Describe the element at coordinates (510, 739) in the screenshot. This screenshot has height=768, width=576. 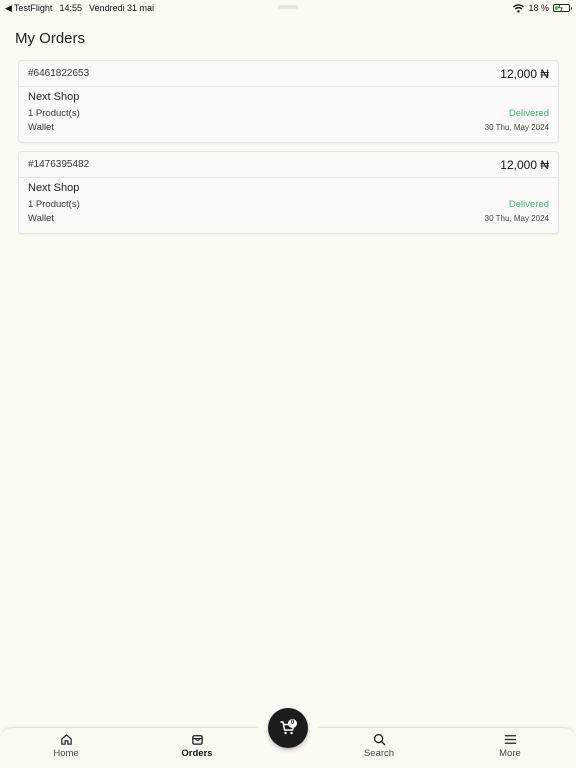
I see `menu-icon` at that location.